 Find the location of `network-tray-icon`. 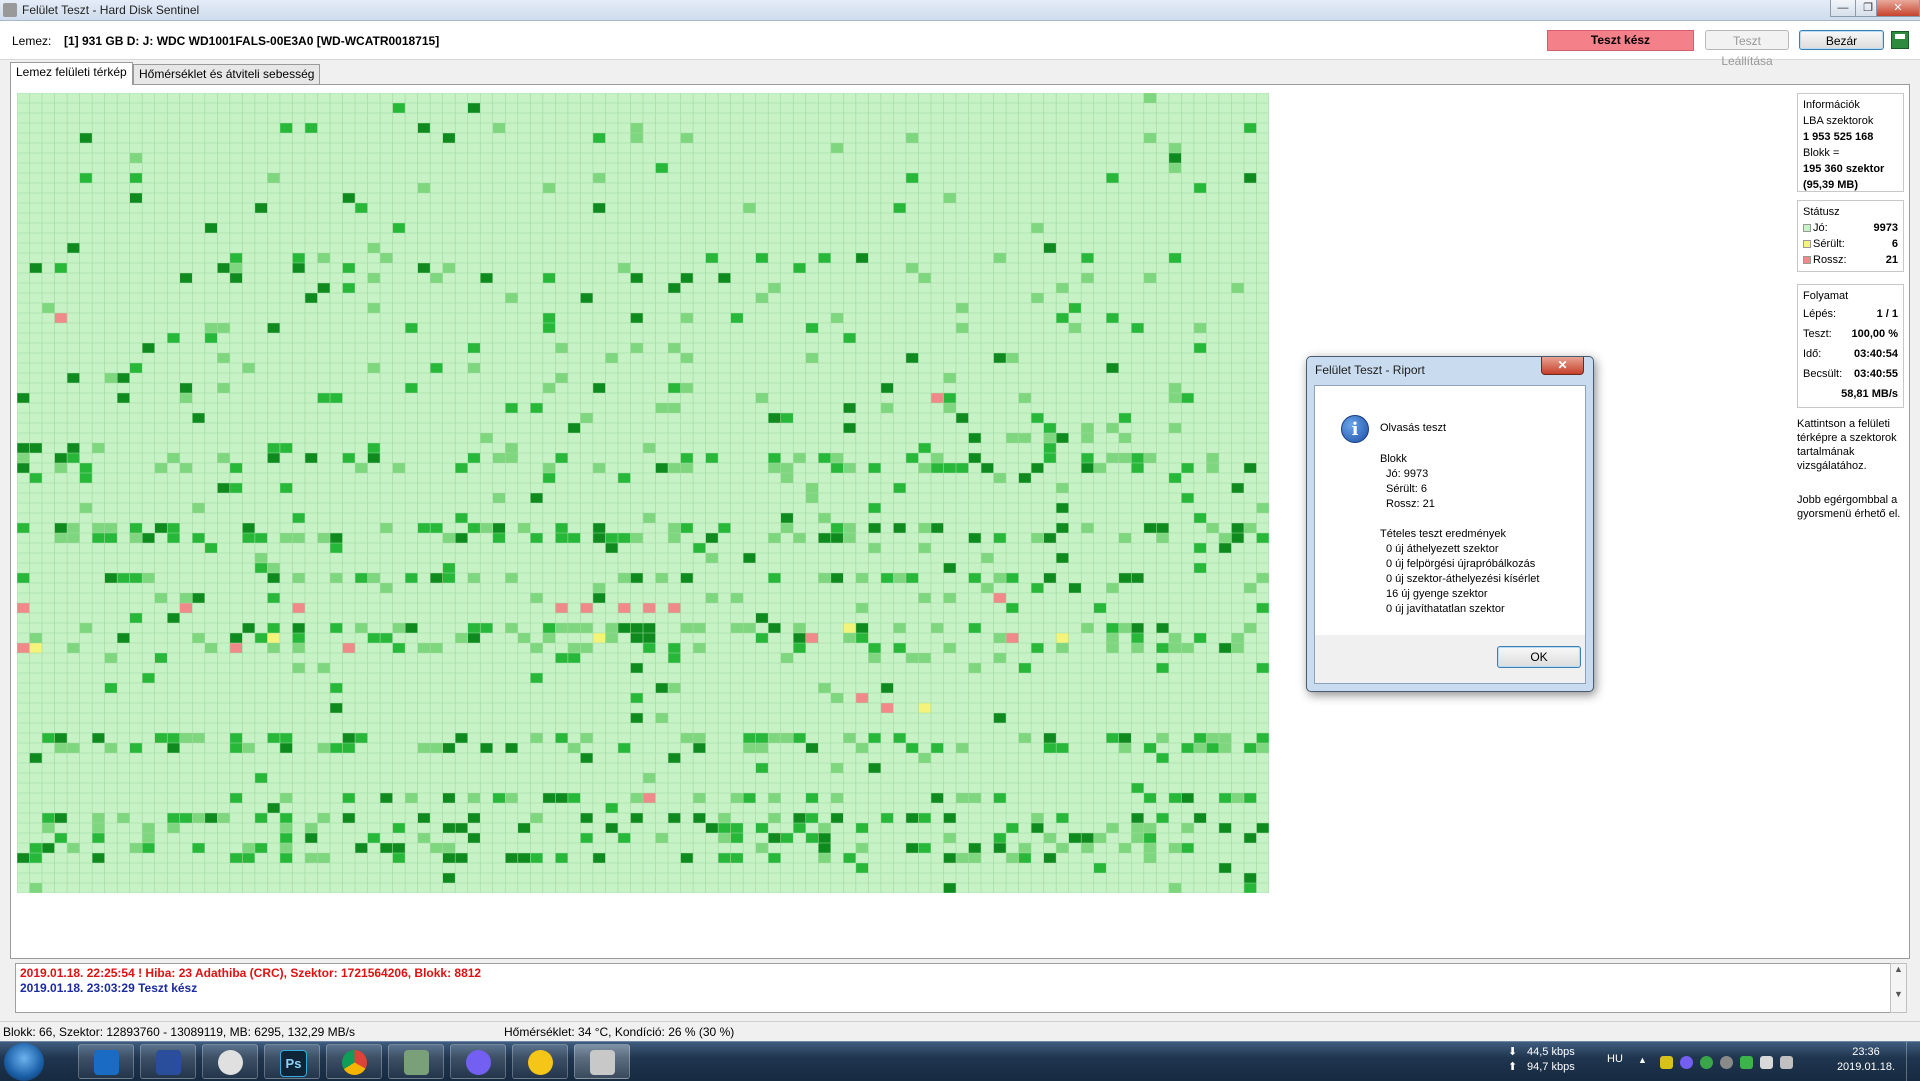

network-tray-icon is located at coordinates (1726, 1062).